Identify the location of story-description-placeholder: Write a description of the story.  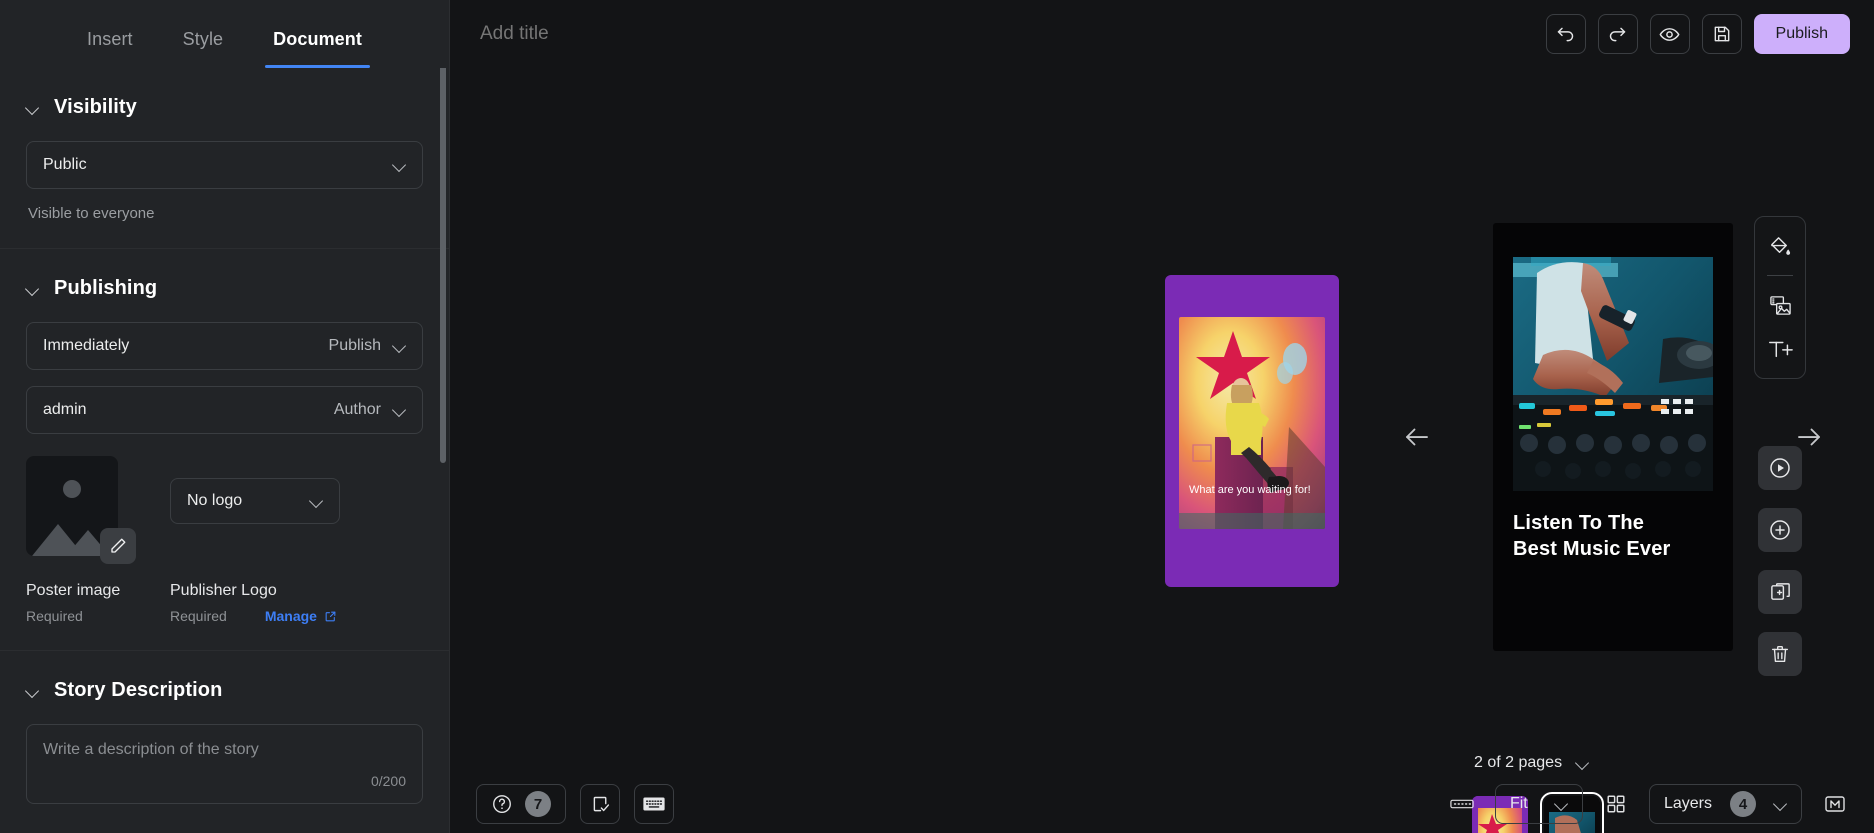
(151, 749).